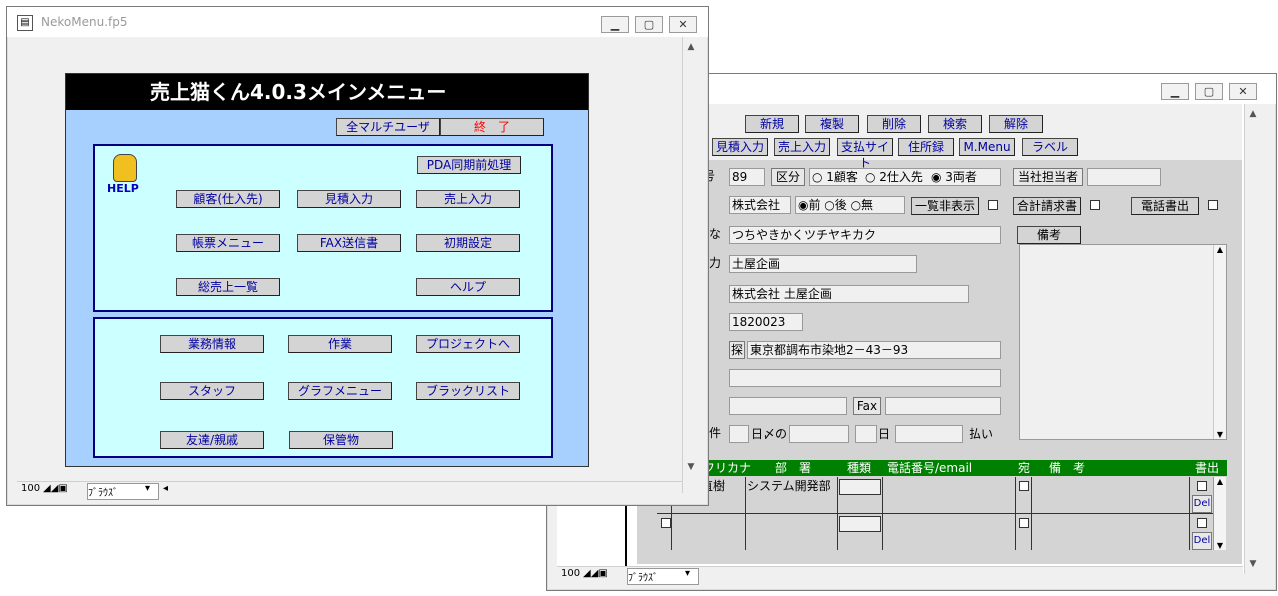 The height and width of the screenshot is (596, 1278). Describe the element at coordinates (860, 487) in the screenshot. I see `row1-type-field` at that location.